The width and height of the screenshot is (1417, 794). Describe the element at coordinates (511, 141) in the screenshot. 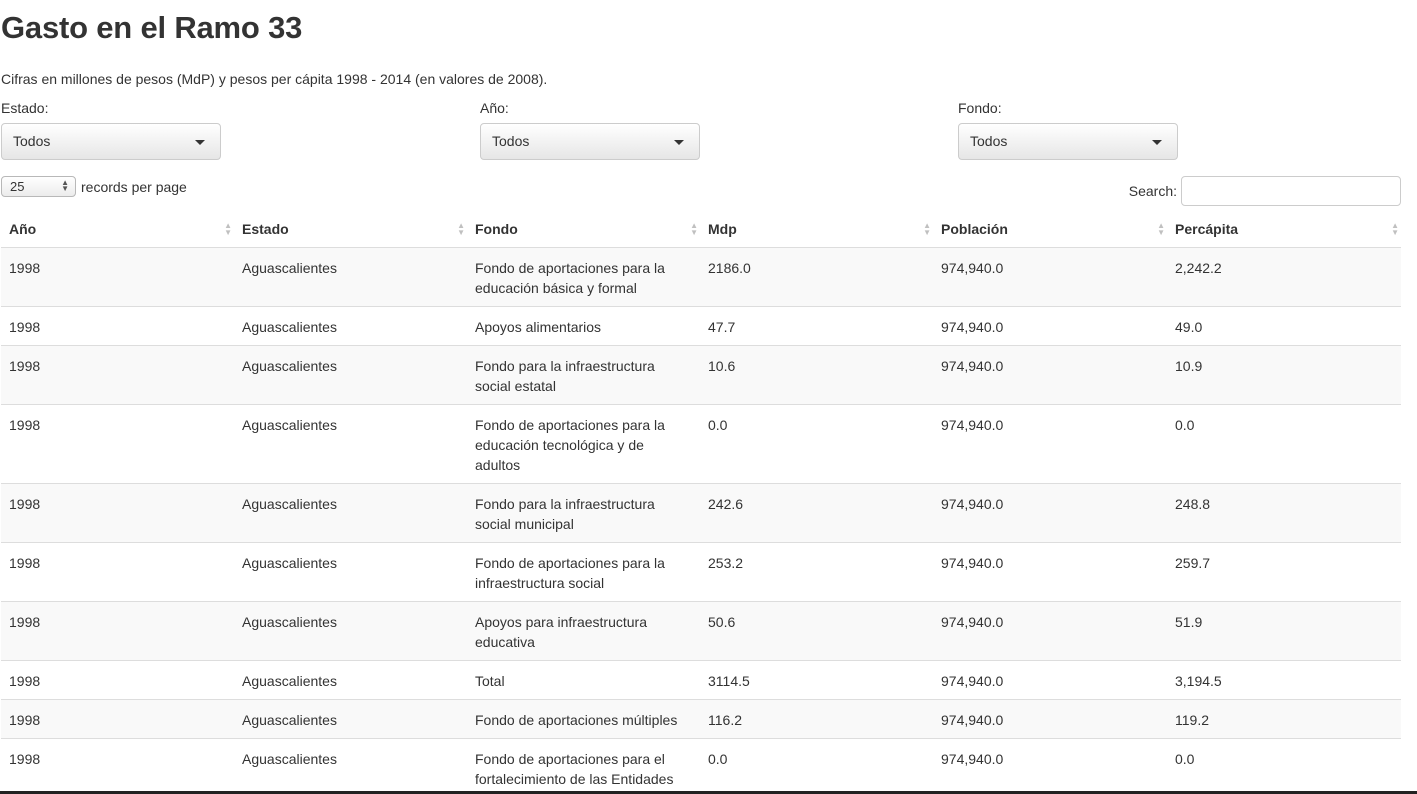

I see `anio-select-value: Todos` at that location.